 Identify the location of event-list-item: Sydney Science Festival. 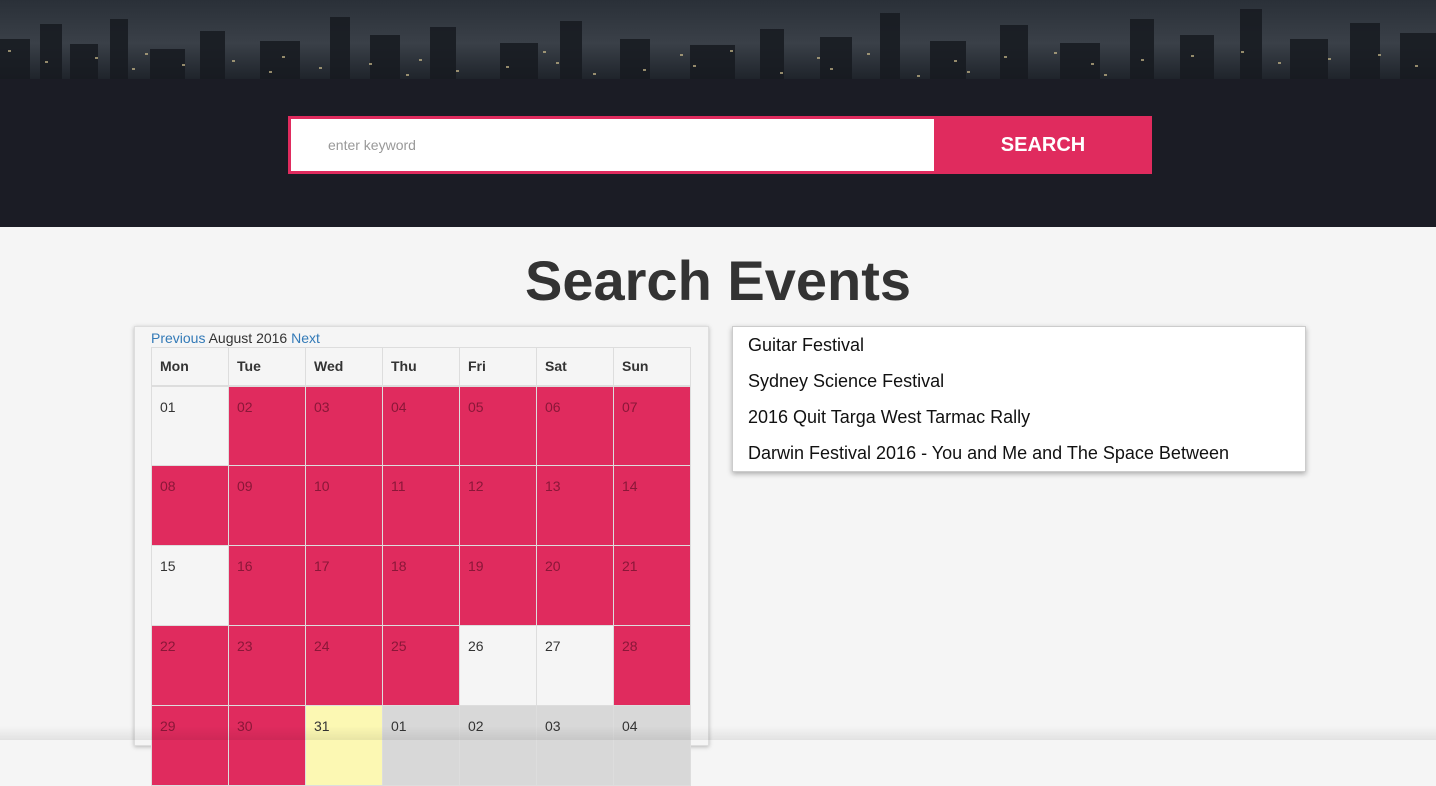
(1019, 387).